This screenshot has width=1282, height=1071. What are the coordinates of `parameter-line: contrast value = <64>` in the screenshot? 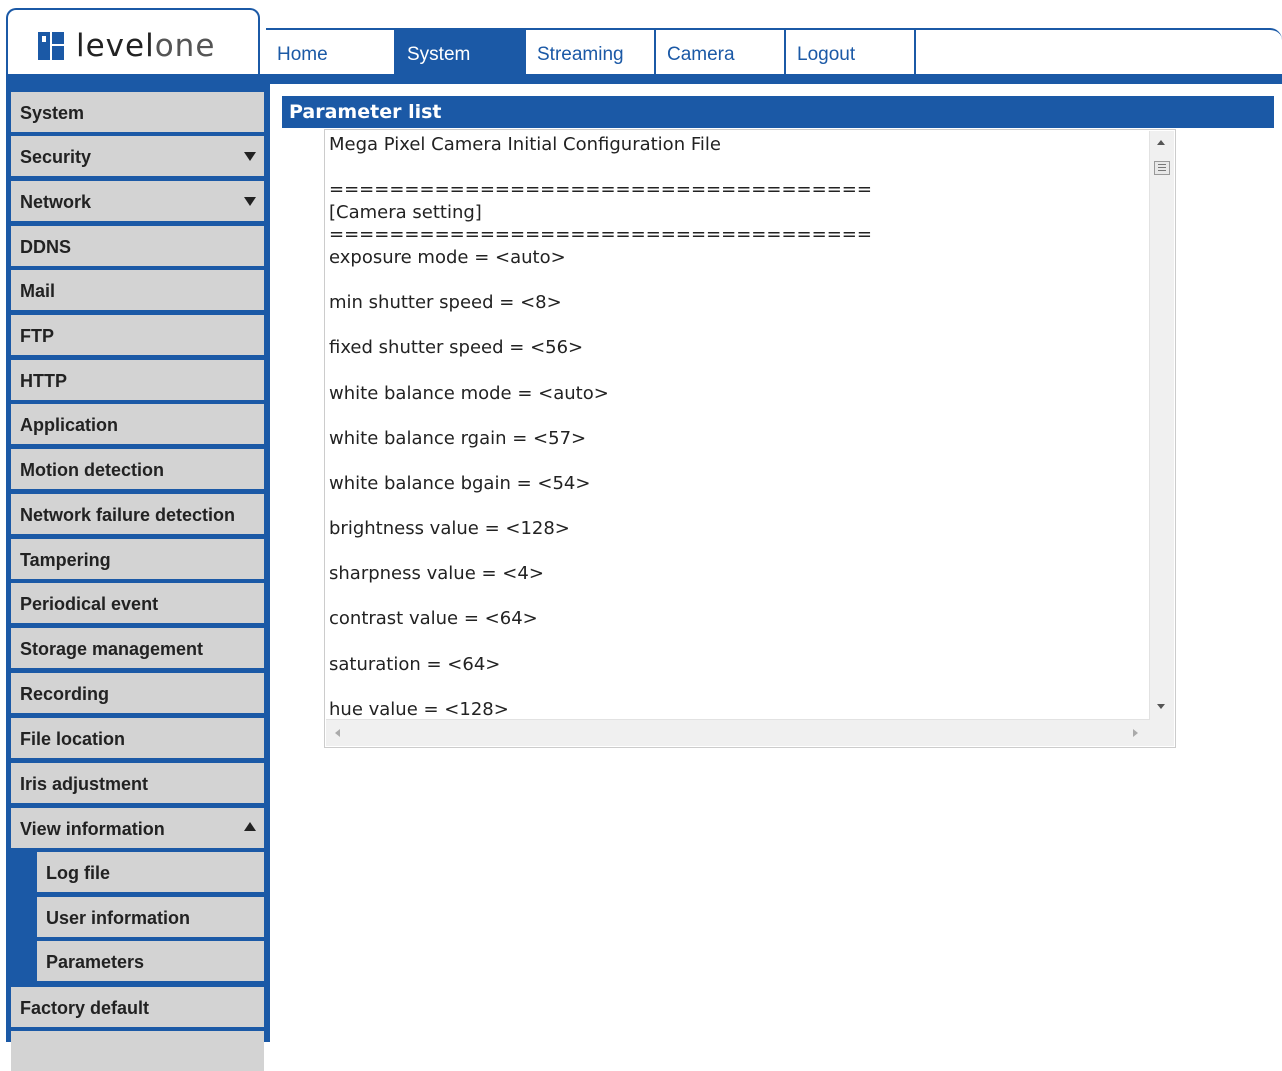 It's located at (433, 619).